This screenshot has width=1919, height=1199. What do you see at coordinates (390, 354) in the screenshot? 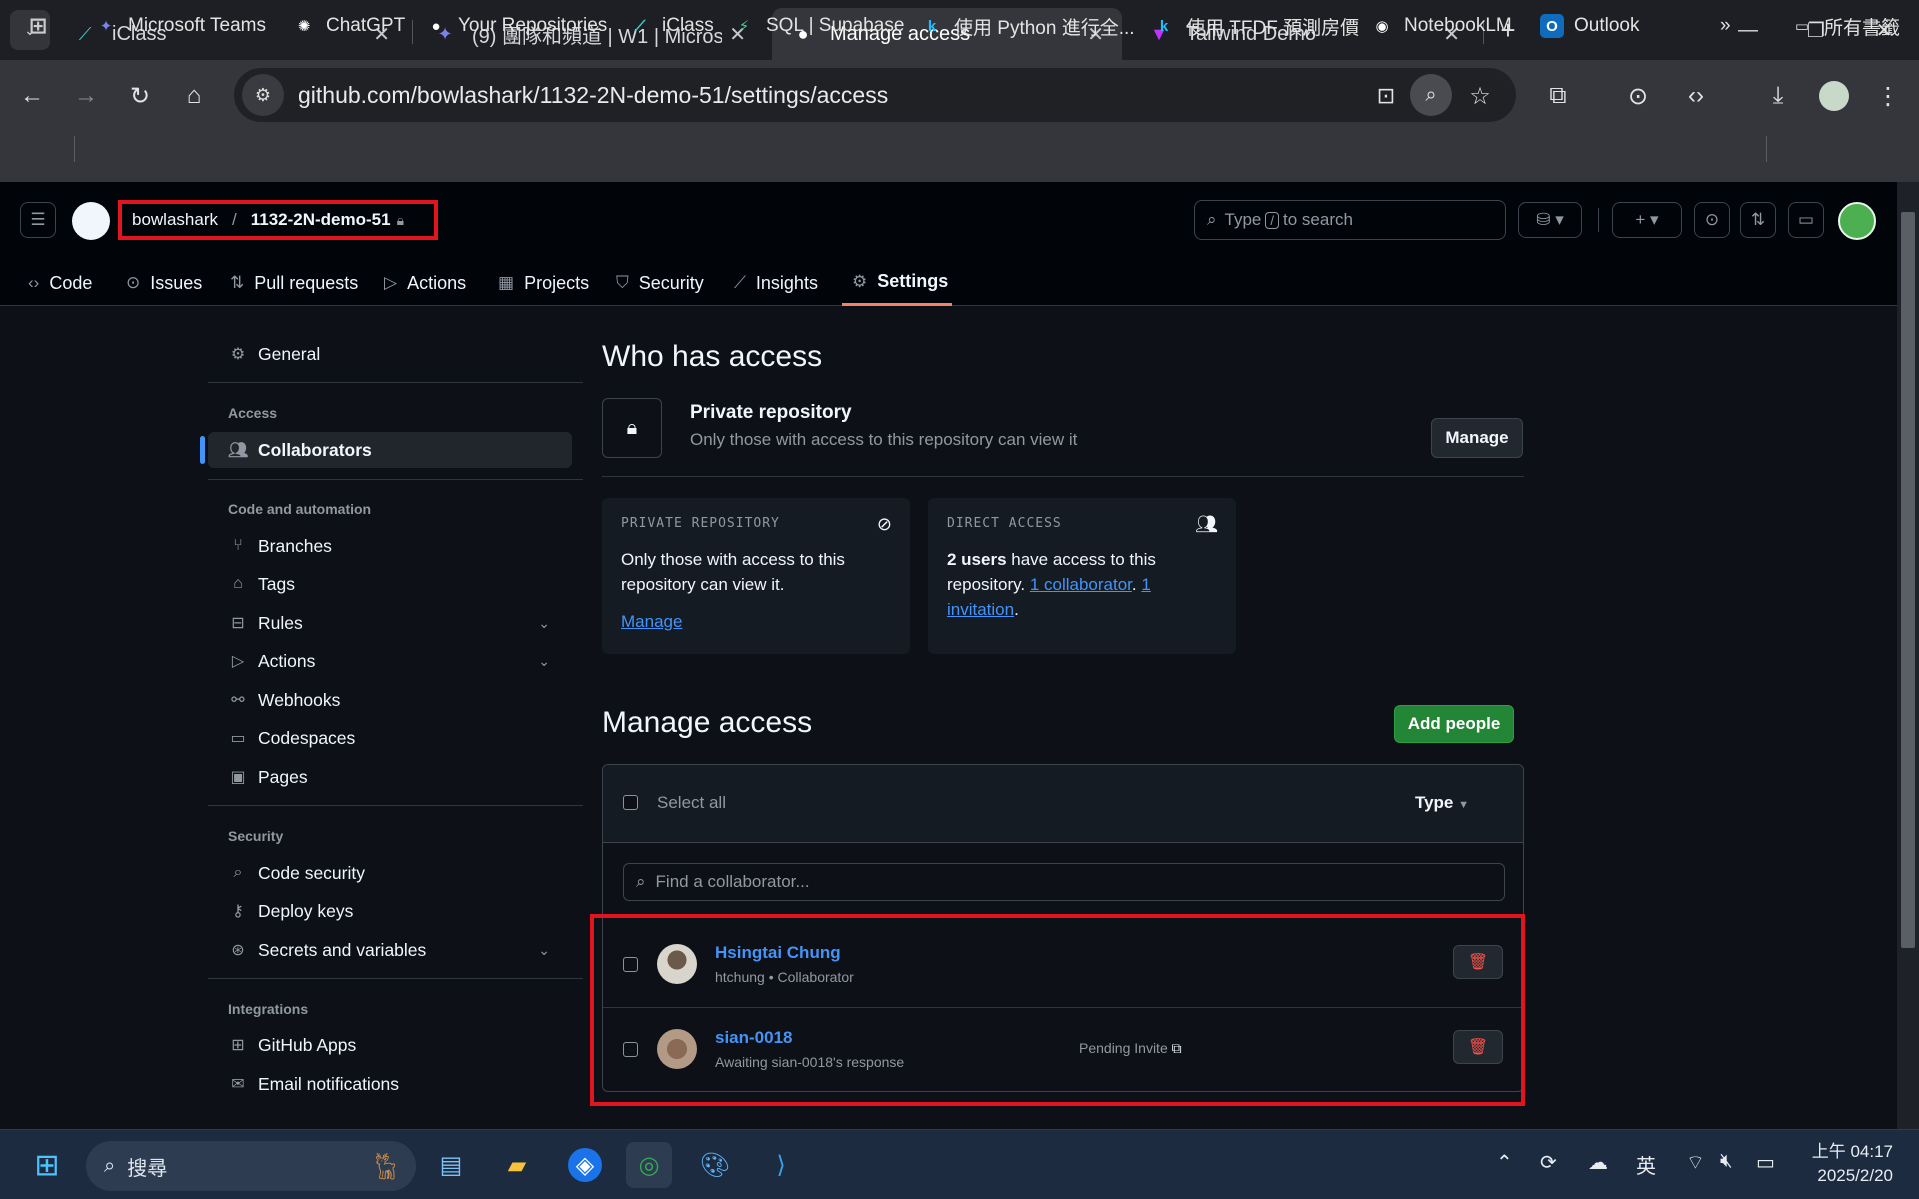
I see `sidebar-item-general: ⚙ General` at bounding box center [390, 354].